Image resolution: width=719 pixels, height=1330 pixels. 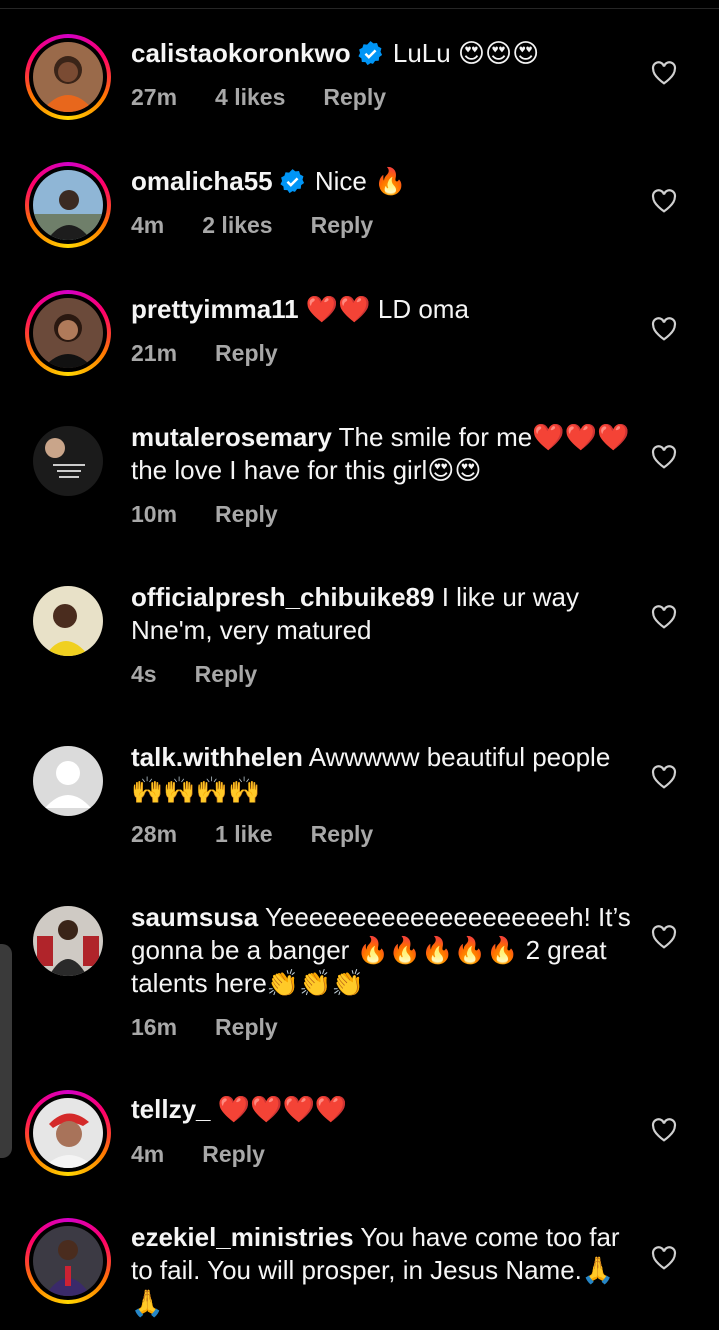 I want to click on comment-username: omalicha55, so click(x=202, y=181).